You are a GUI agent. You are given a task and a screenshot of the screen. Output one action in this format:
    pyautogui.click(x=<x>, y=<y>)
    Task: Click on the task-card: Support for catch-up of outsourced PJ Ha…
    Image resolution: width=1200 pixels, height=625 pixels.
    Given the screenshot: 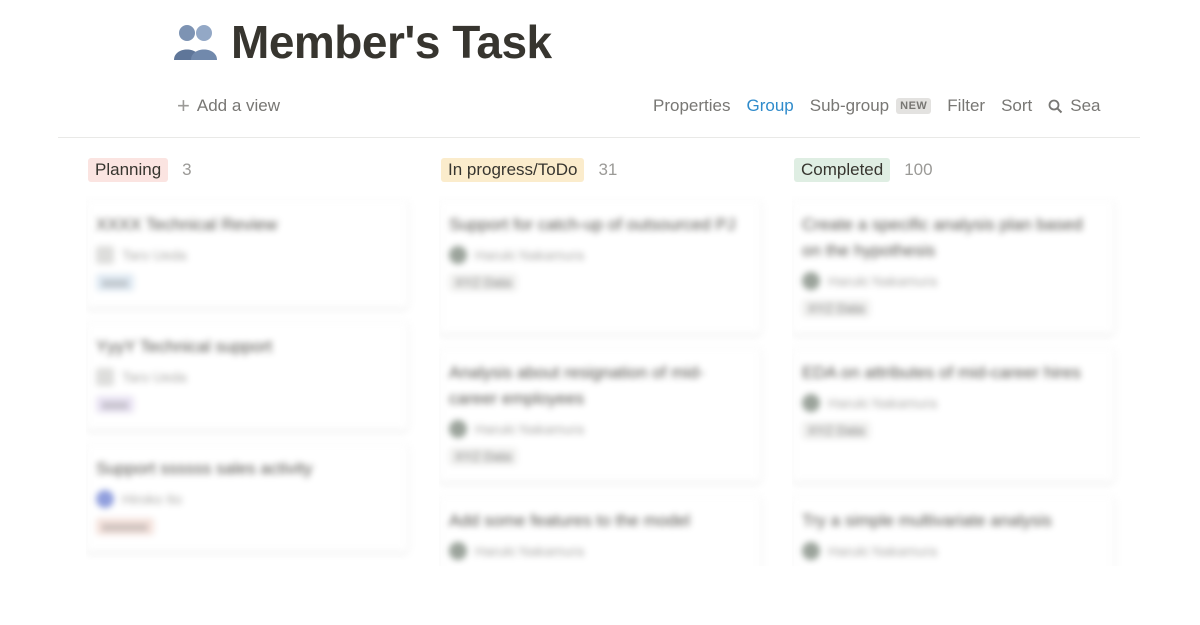 What is the action you would take?
    pyautogui.click(x=600, y=267)
    